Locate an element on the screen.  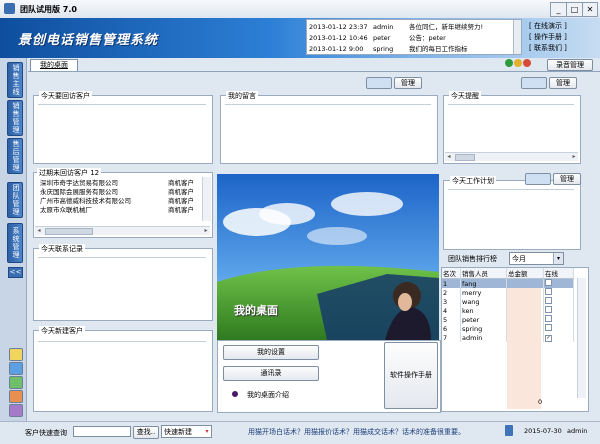
work-plan-manage-button: 管理 is located at coordinates (567, 179).